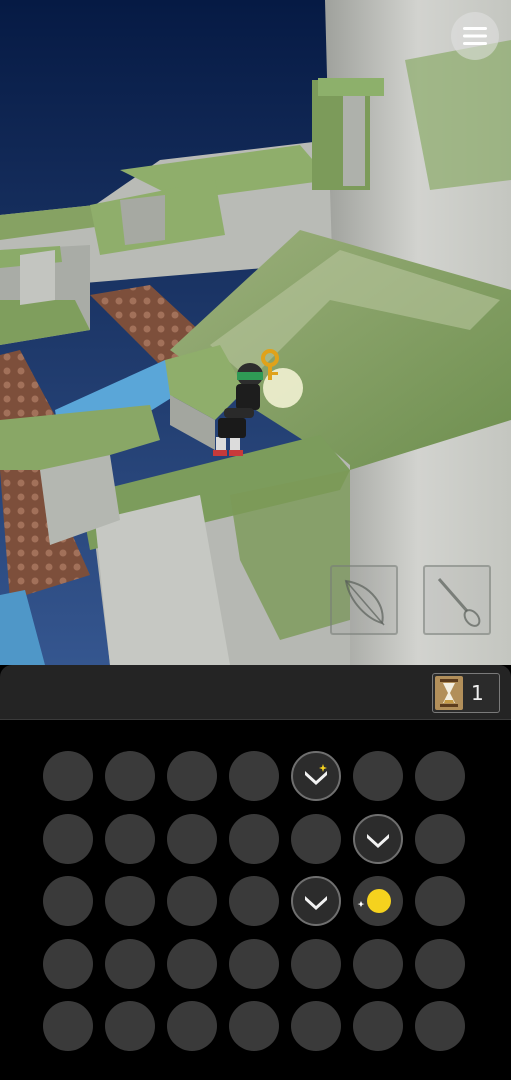  Describe the element at coordinates (466, 693) in the screenshot. I see `hourglass-counter: 1` at that location.